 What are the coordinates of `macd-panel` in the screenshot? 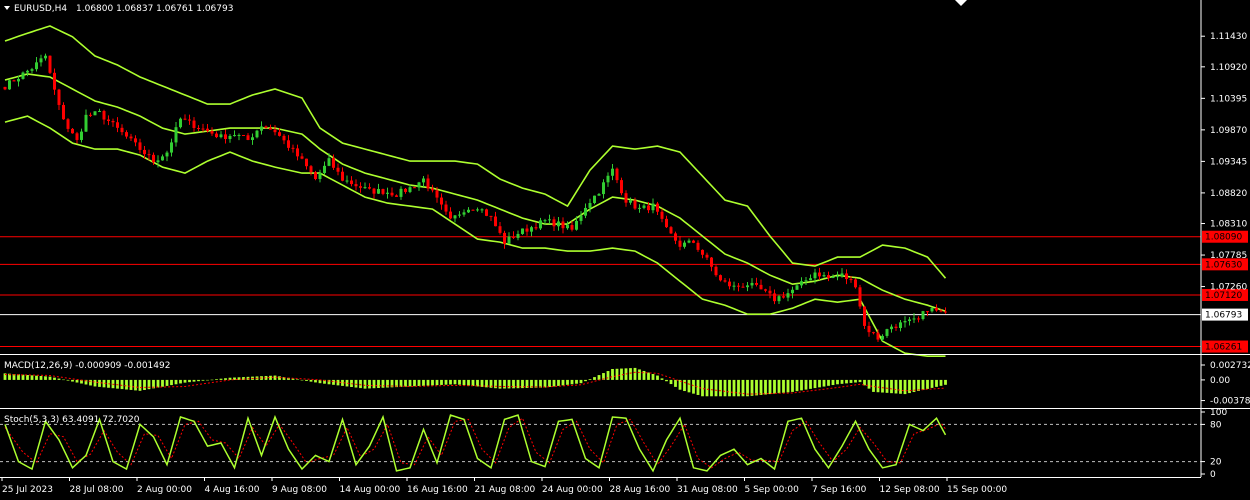 It's located at (475, 382).